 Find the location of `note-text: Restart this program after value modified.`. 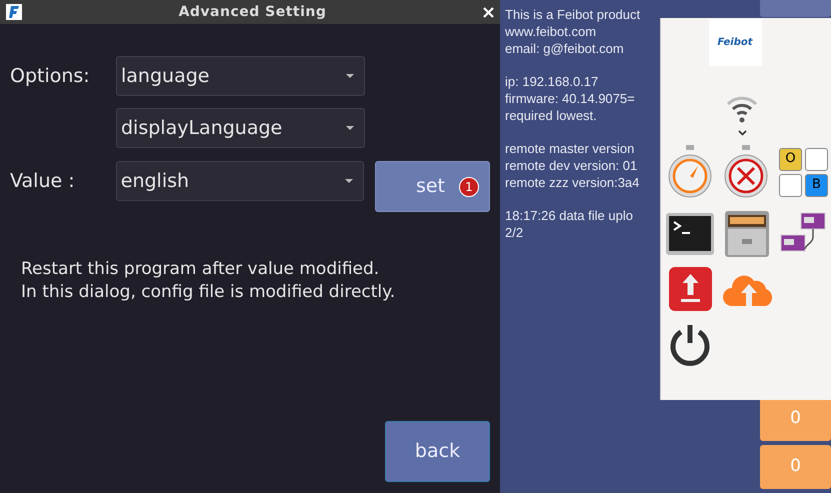

note-text: Restart this program after value modified. is located at coordinates (200, 269).